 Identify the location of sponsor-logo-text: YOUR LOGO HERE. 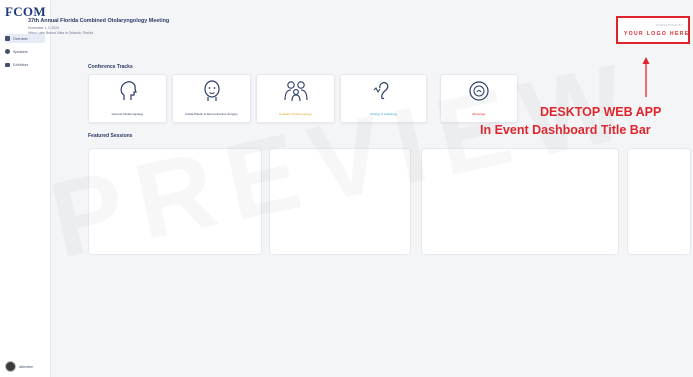
(657, 34).